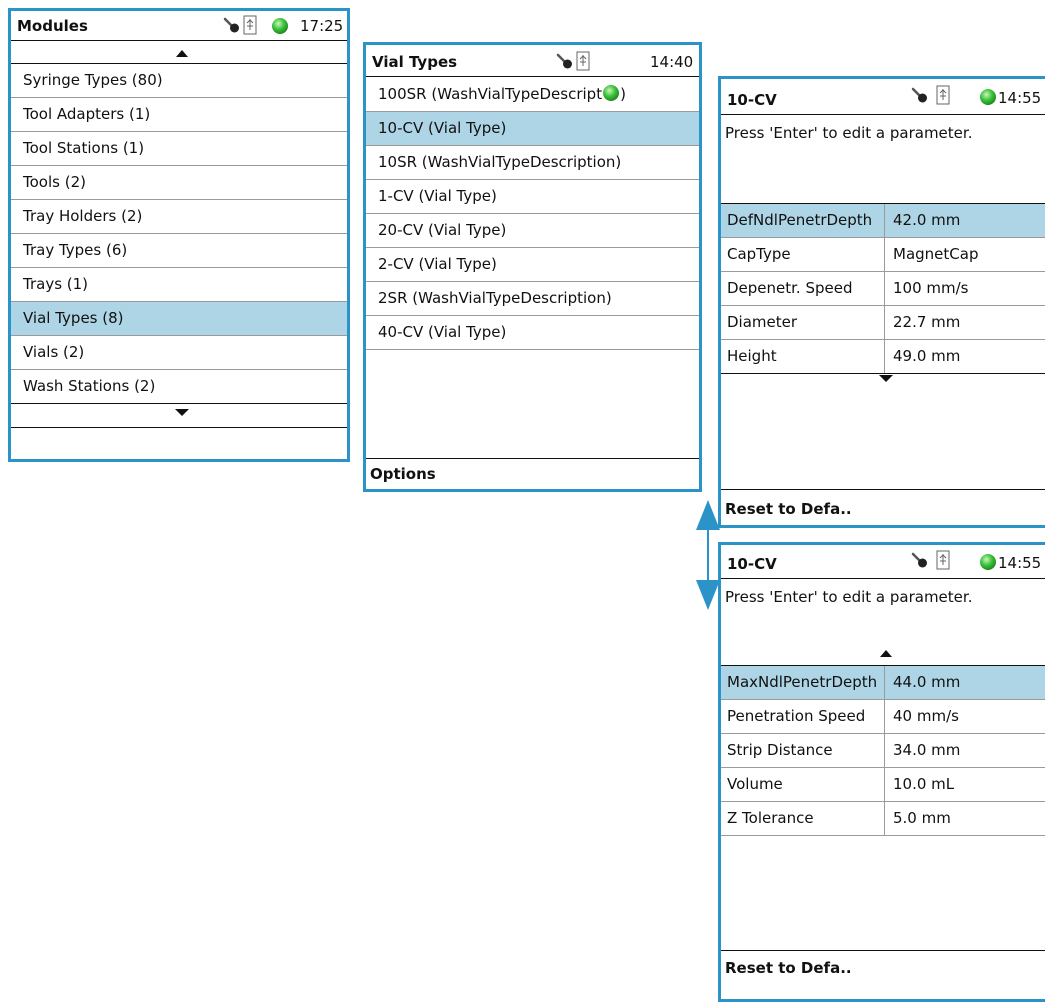 Image resolution: width=1045 pixels, height=1002 pixels. I want to click on param-value: 42.0 mm, so click(927, 220).